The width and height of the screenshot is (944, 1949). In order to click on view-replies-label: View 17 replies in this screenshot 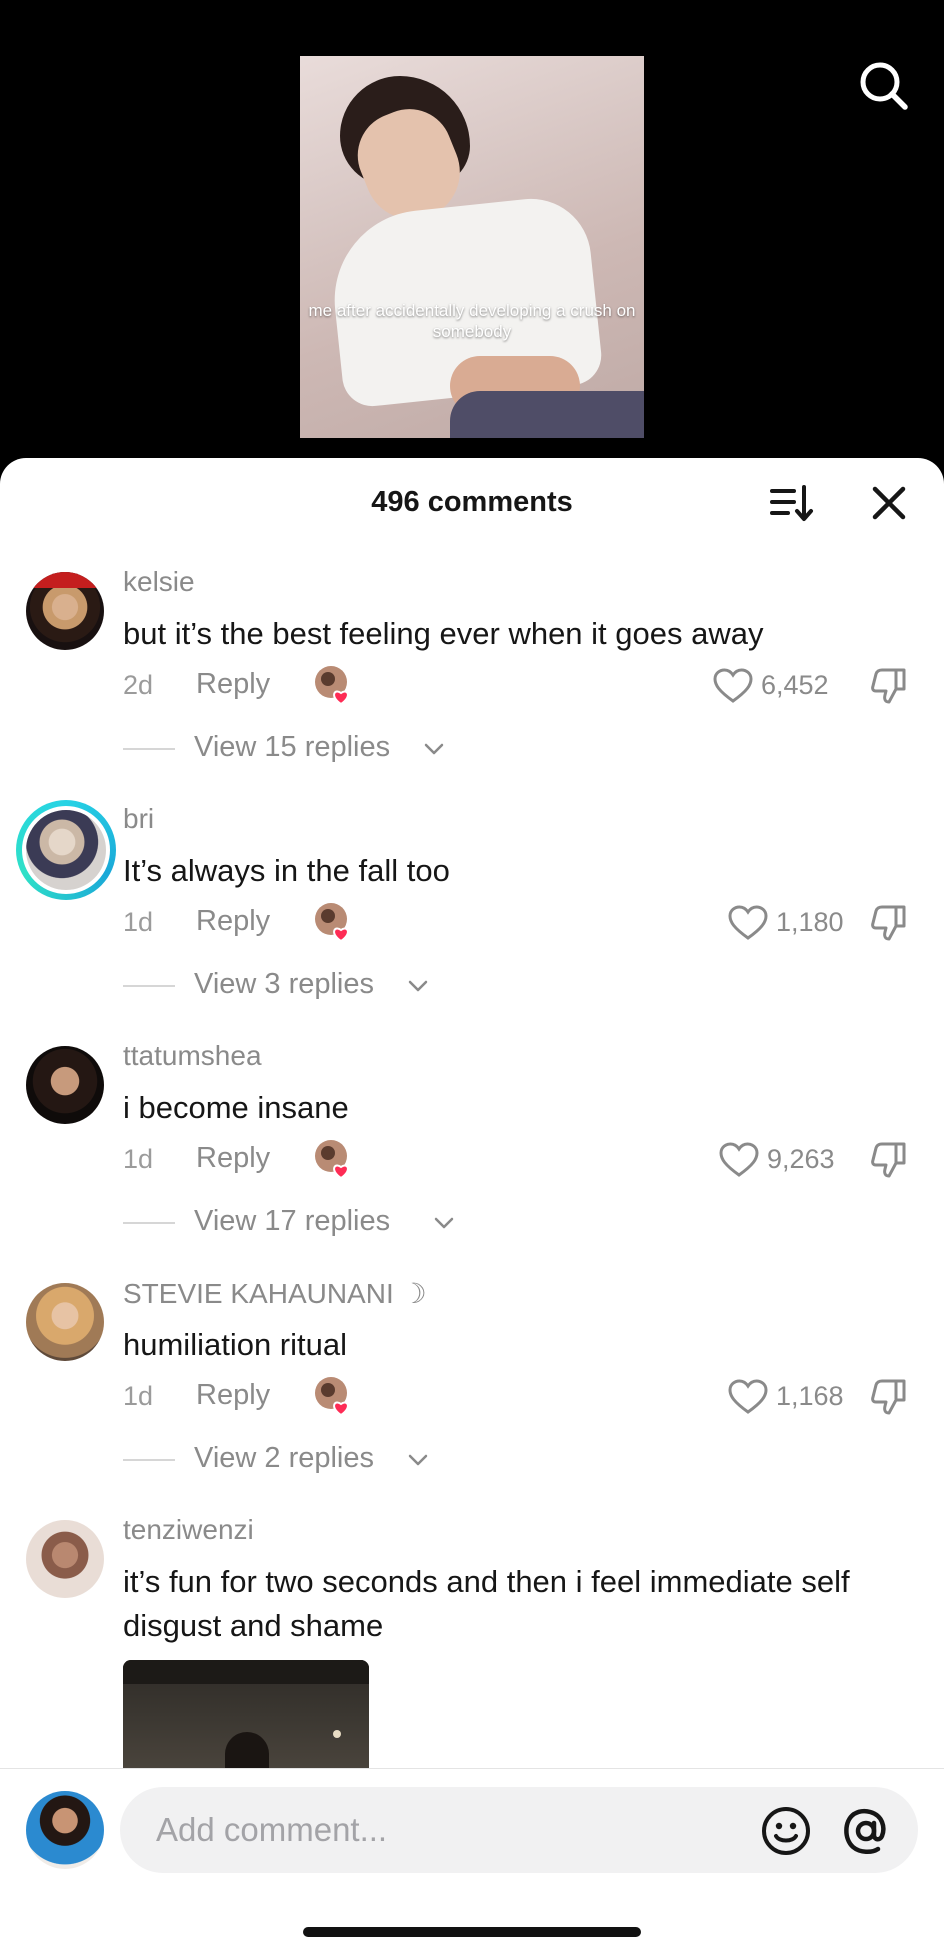, I will do `click(292, 1221)`.